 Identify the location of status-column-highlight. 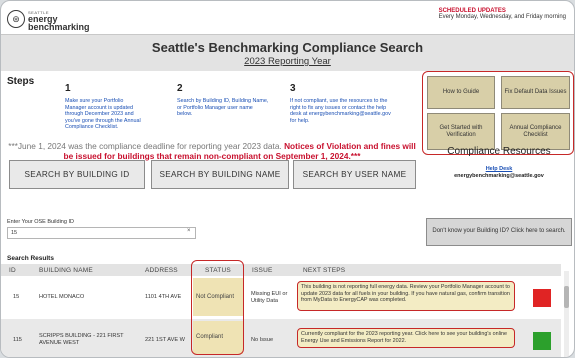
(217, 307).